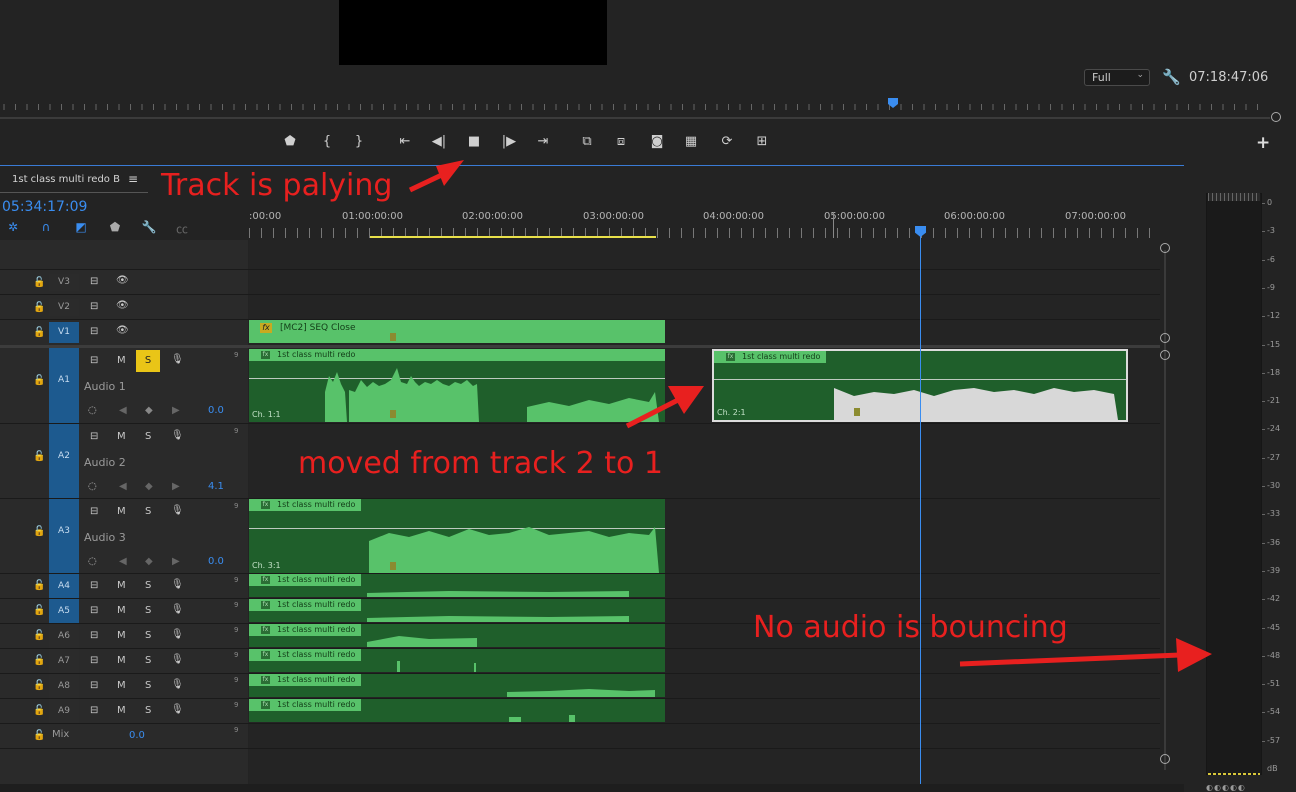  What do you see at coordinates (457, 331) in the screenshot?
I see `video-clip: fx [MC2] SEQ Close` at bounding box center [457, 331].